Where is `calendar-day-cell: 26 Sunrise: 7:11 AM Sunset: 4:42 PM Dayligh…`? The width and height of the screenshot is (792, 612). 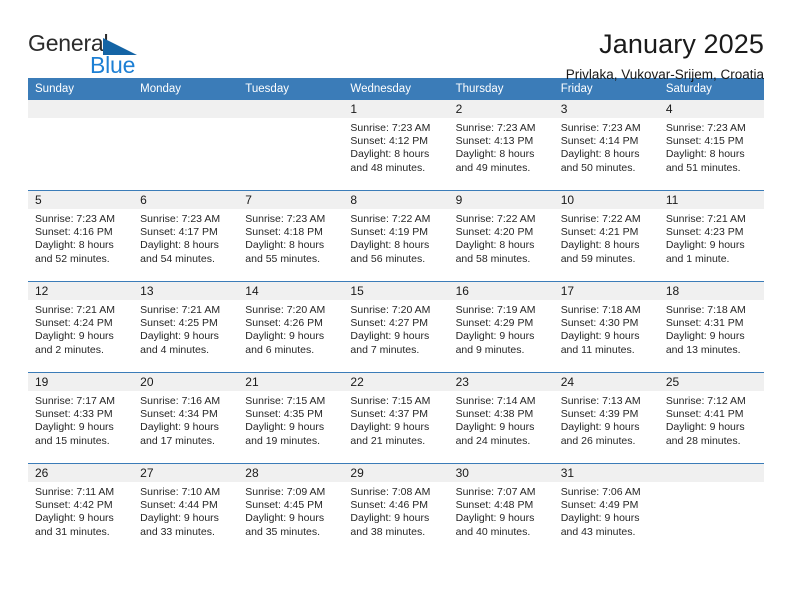 calendar-day-cell: 26 Sunrise: 7:11 AM Sunset: 4:42 PM Dayligh… is located at coordinates (81, 508).